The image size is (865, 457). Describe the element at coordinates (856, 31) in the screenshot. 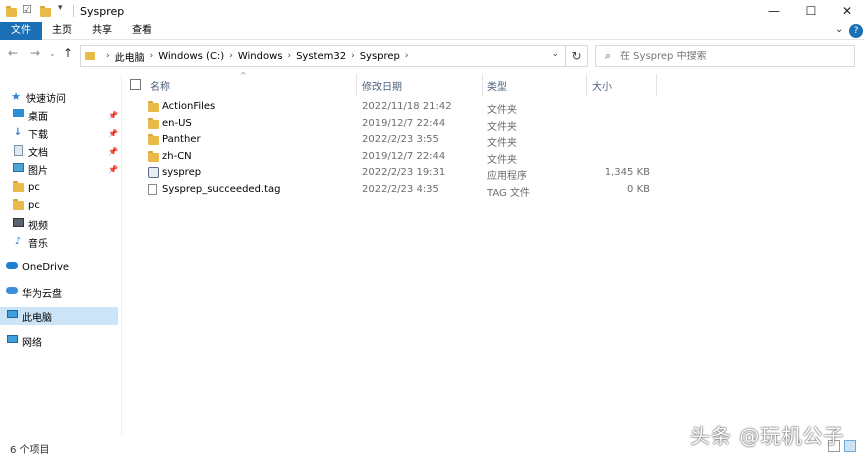

I see `help-icon: ?` at that location.